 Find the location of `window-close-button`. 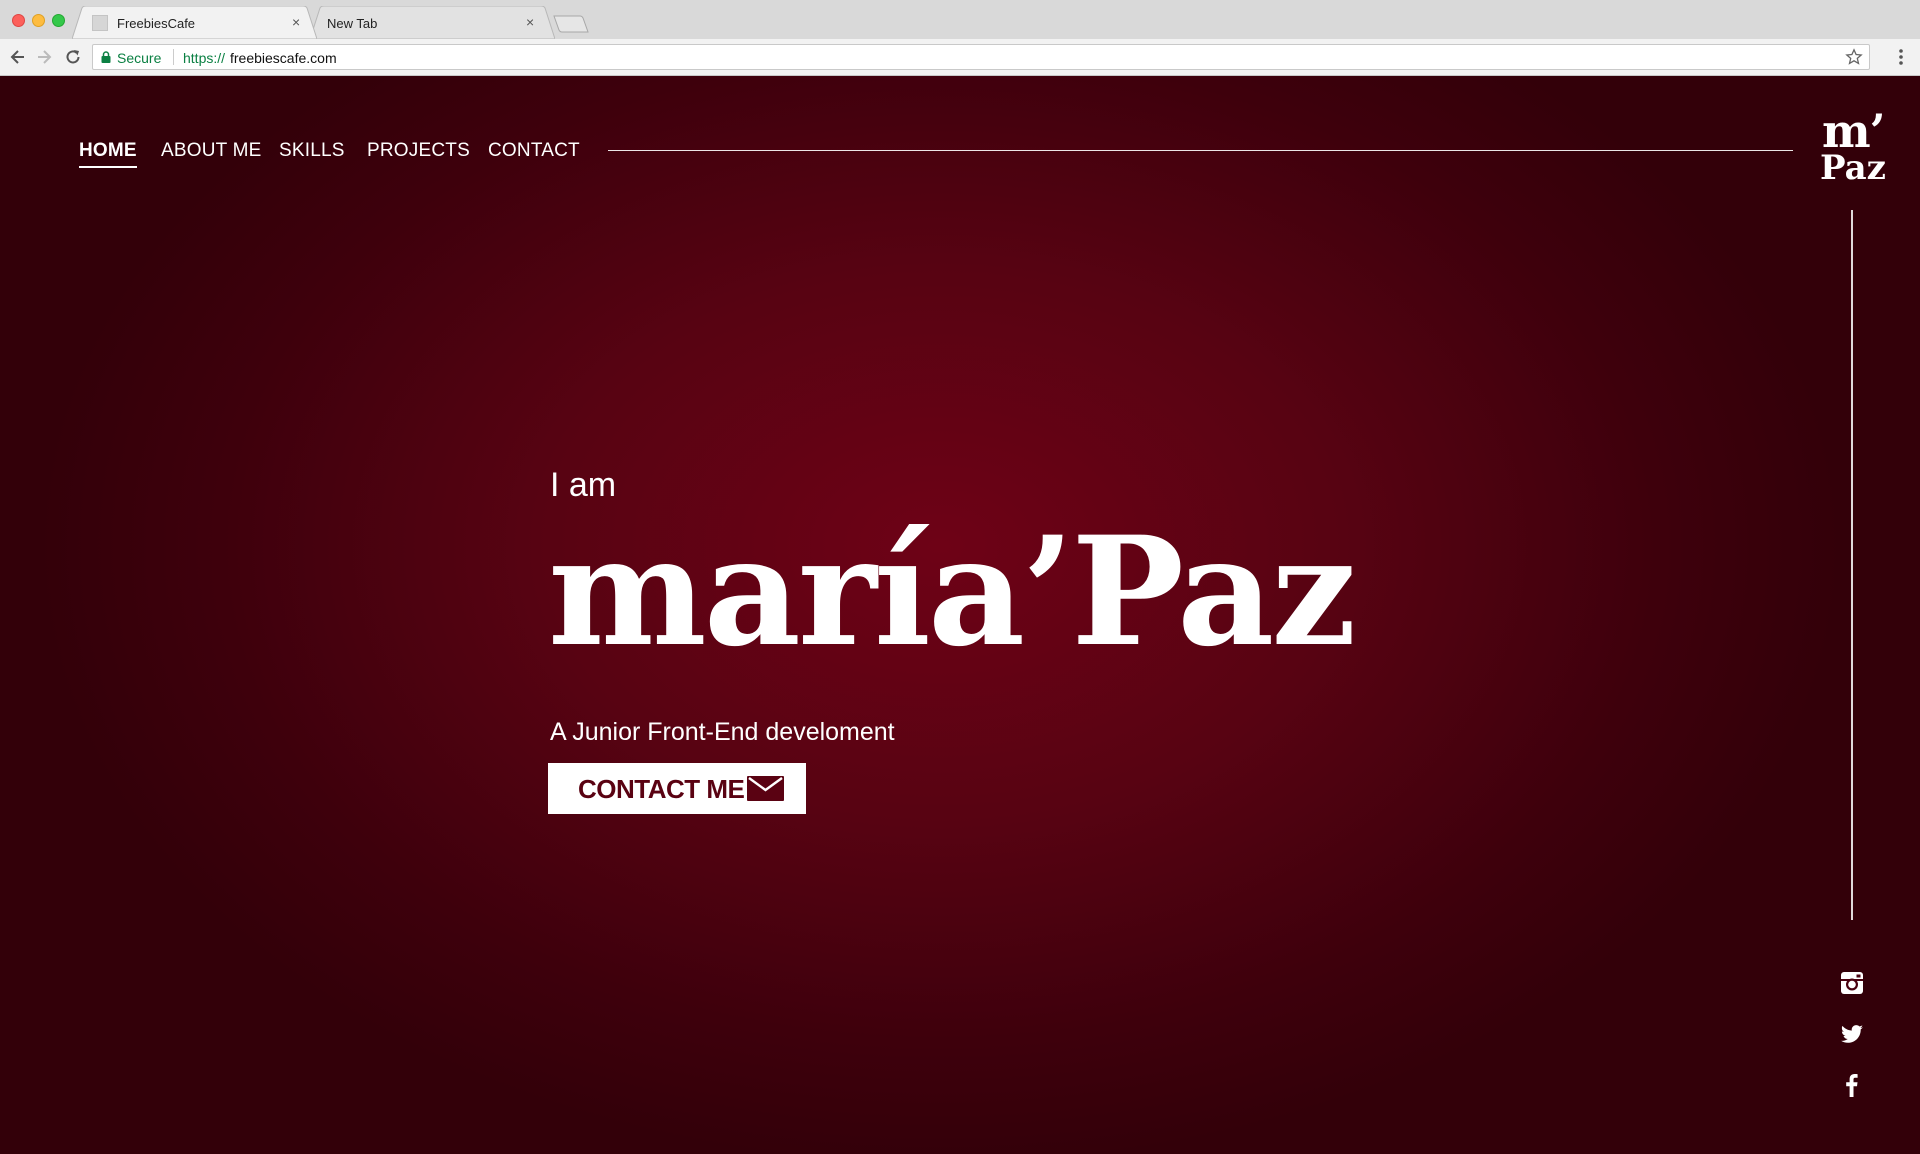

window-close-button is located at coordinates (18, 20).